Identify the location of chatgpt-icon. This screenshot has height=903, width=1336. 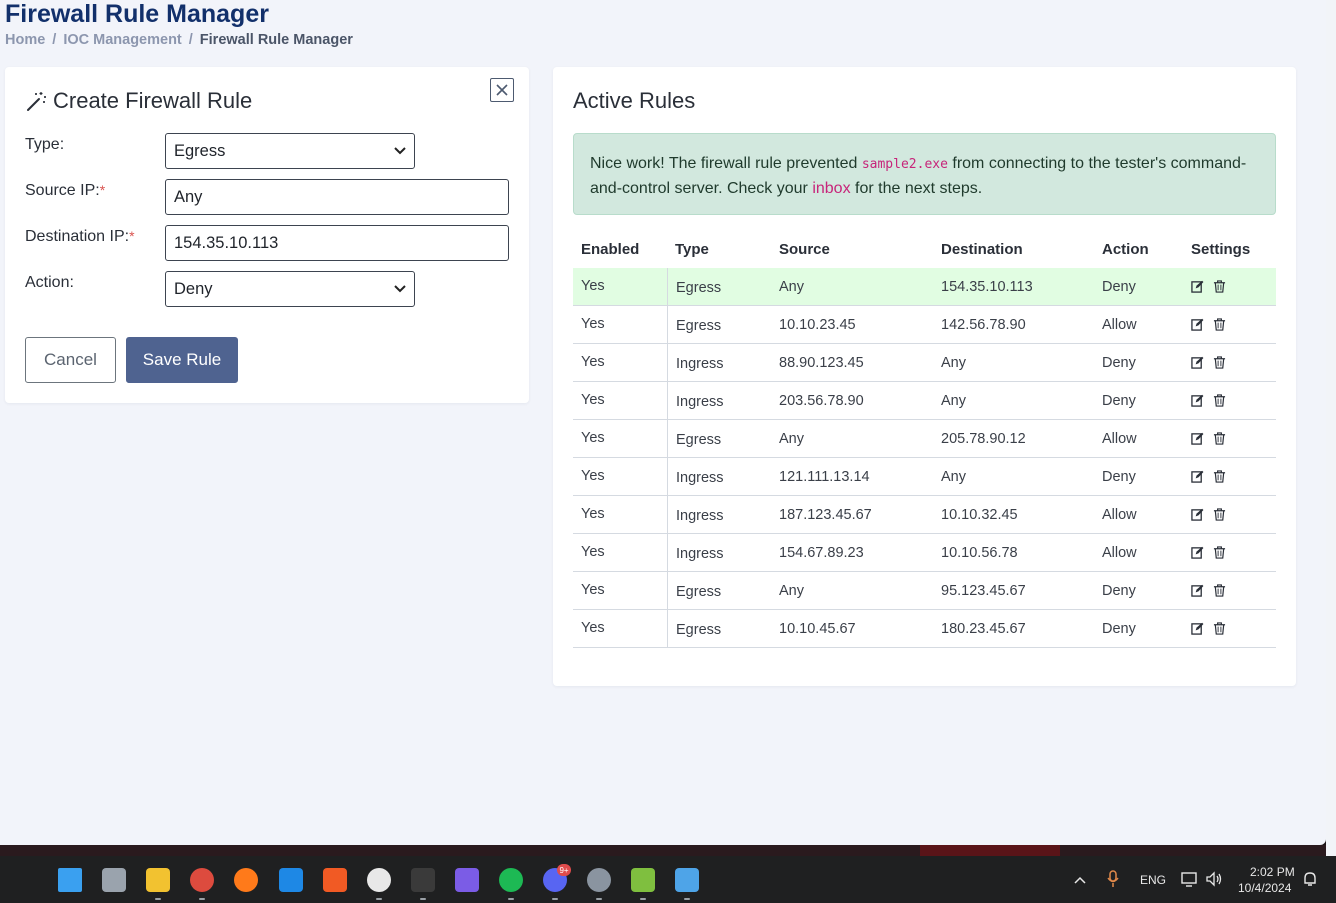
(379, 880).